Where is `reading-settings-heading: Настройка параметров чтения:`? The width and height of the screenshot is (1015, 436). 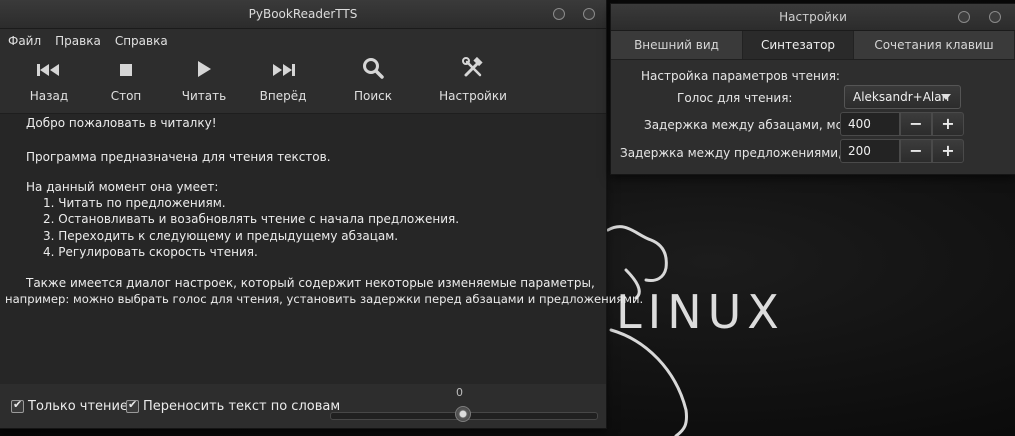
reading-settings-heading: Настройка параметров чтения: is located at coordinates (740, 76).